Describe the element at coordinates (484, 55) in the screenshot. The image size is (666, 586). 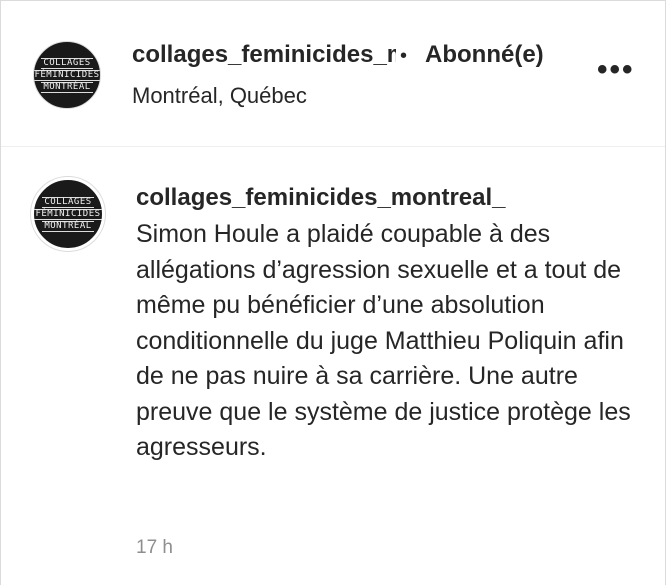
I see `following-button: Abonné(e)` at that location.